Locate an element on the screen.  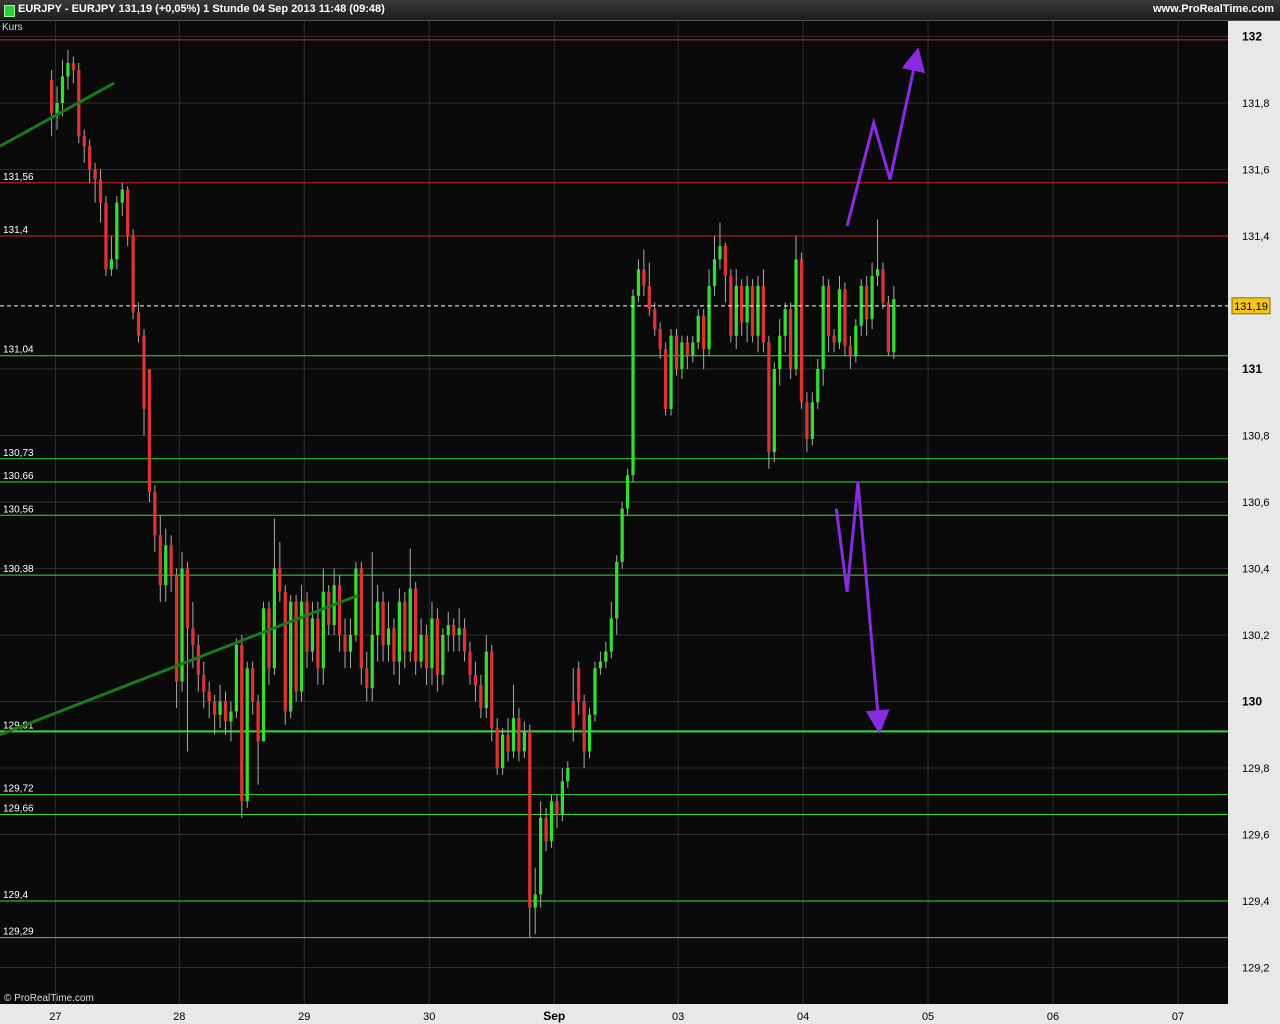
copyright-text: © ProRealTime.com is located at coordinates (49, 998).